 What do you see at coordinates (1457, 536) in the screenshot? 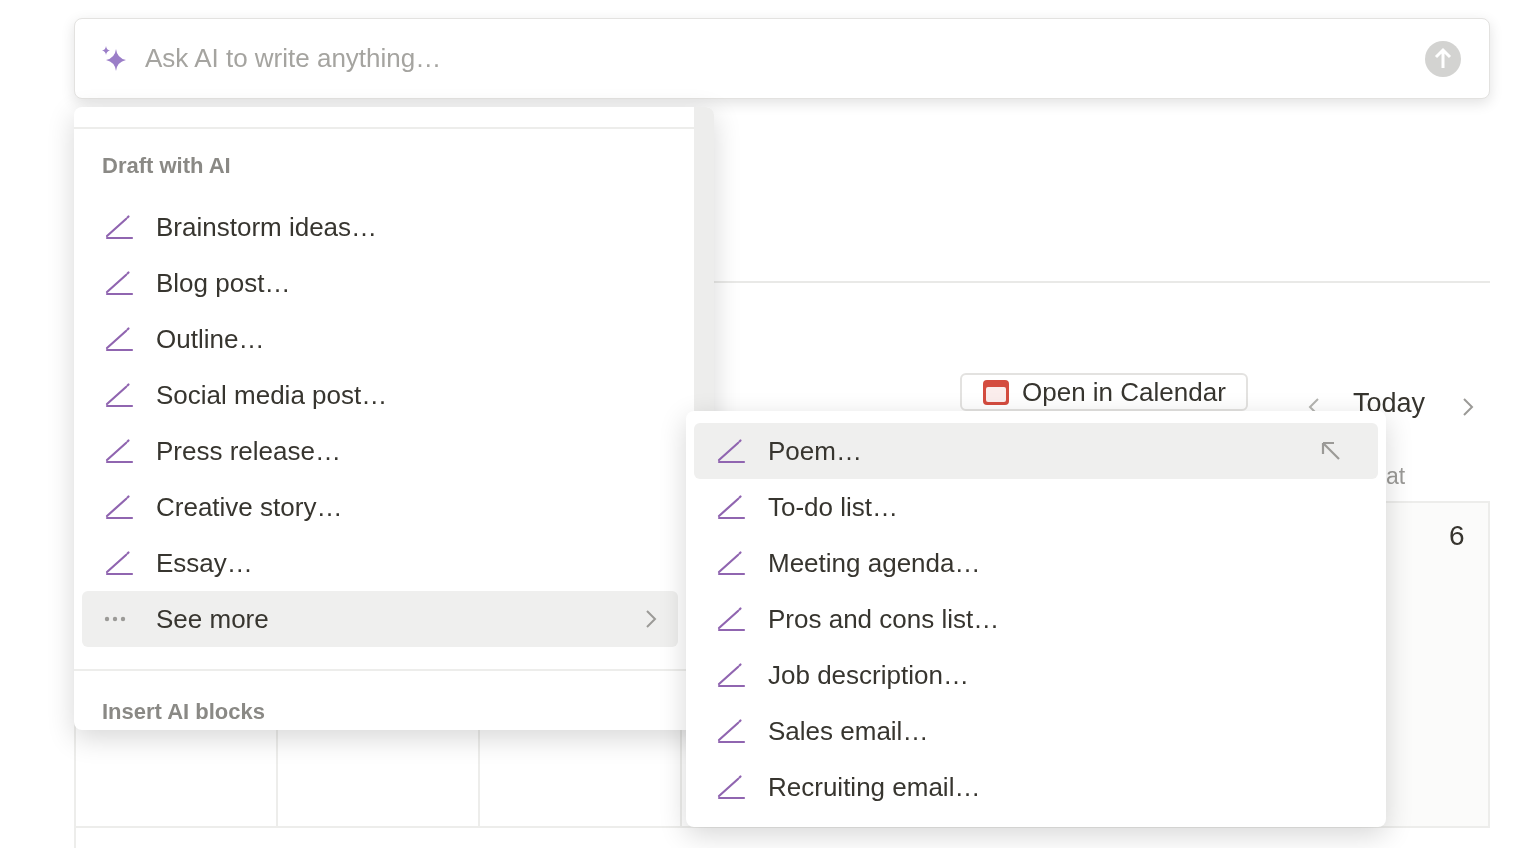
I see `date-number: 6` at bounding box center [1457, 536].